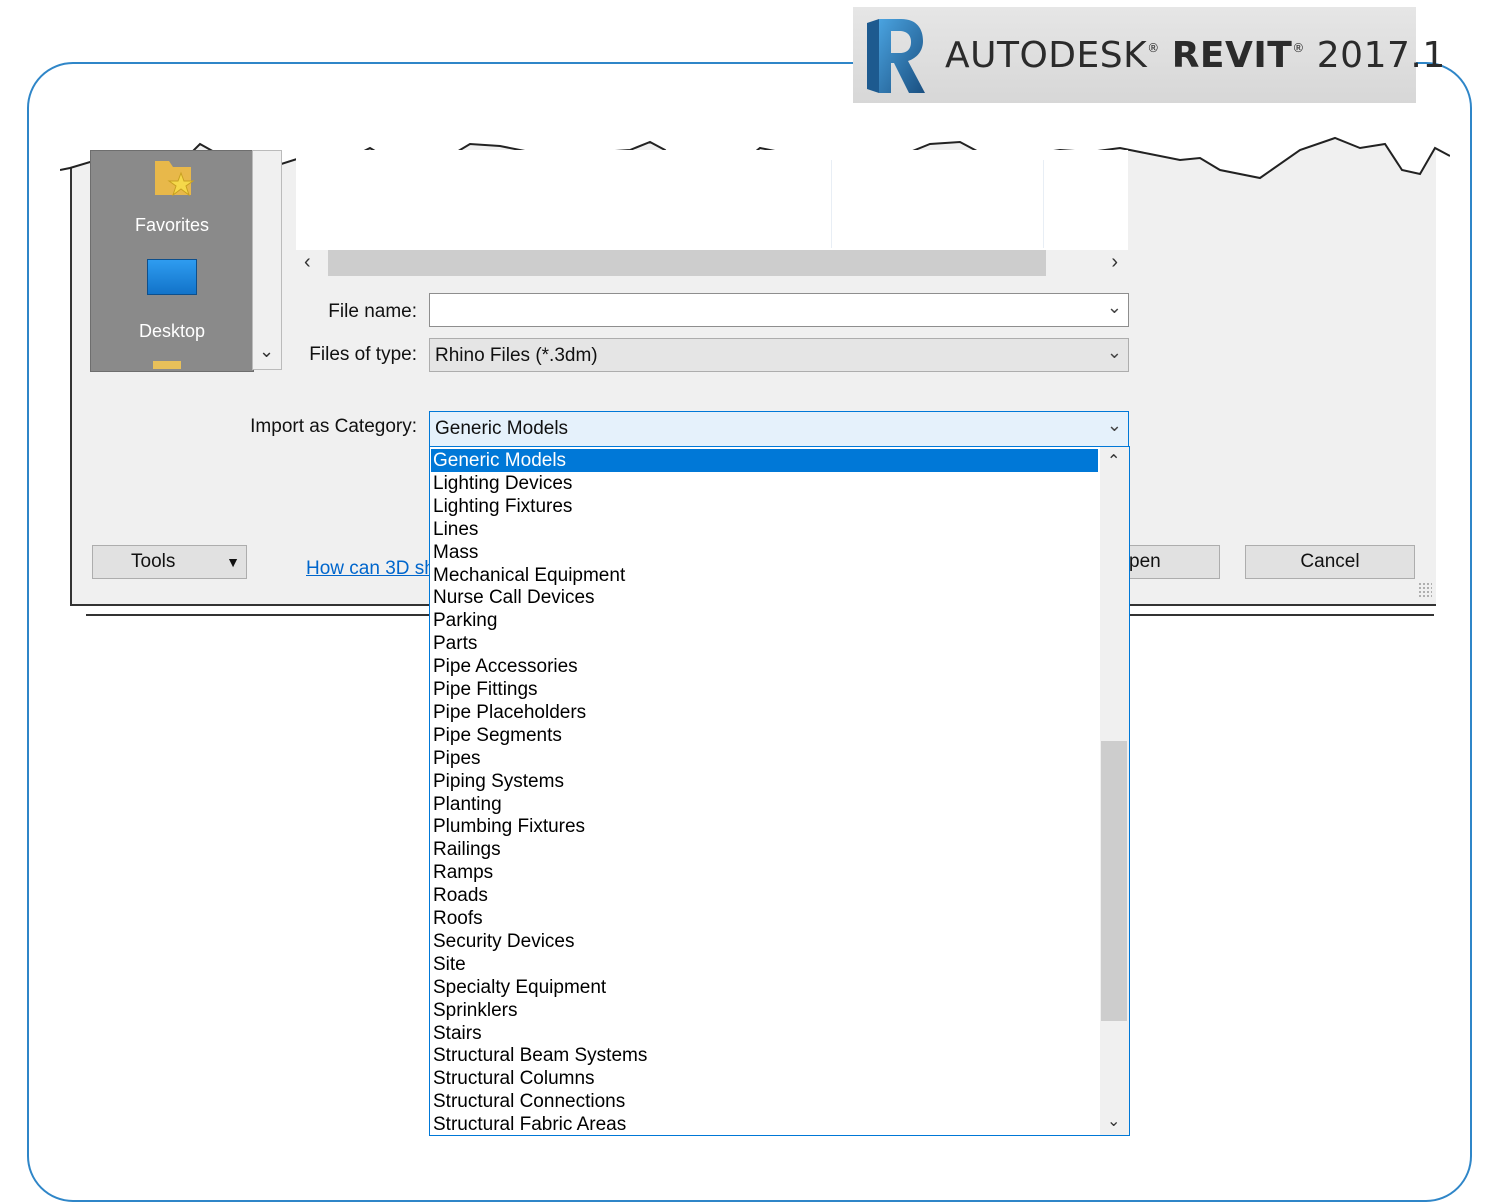 This screenshot has height=1202, width=1486. What do you see at coordinates (1113, 461) in the screenshot?
I see `chevron-up-icon: ⌃` at bounding box center [1113, 461].